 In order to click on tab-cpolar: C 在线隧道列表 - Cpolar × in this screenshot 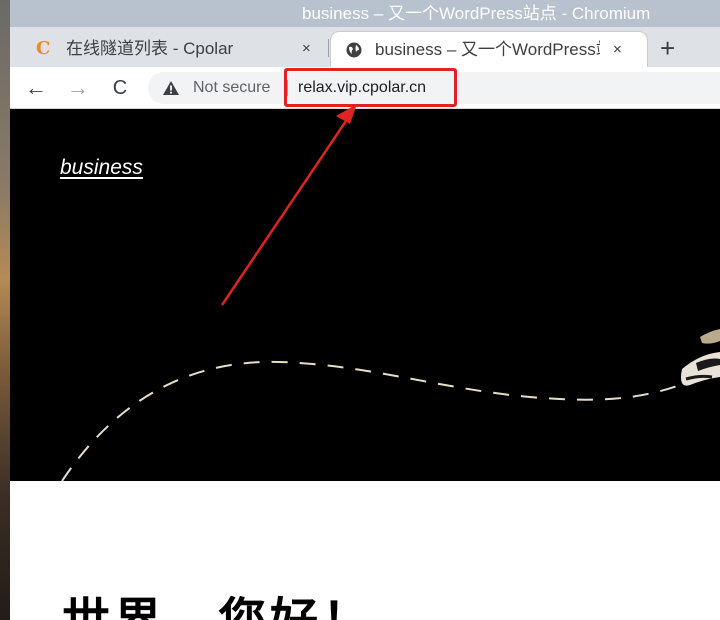, I will do `click(169, 49)`.